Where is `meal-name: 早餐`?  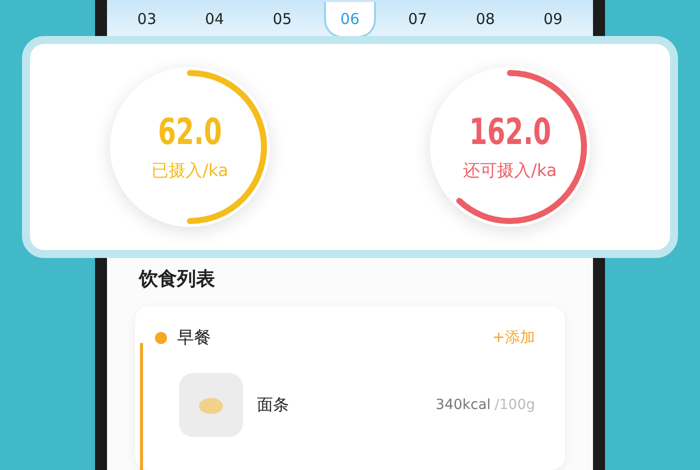 meal-name: 早餐 is located at coordinates (194, 338).